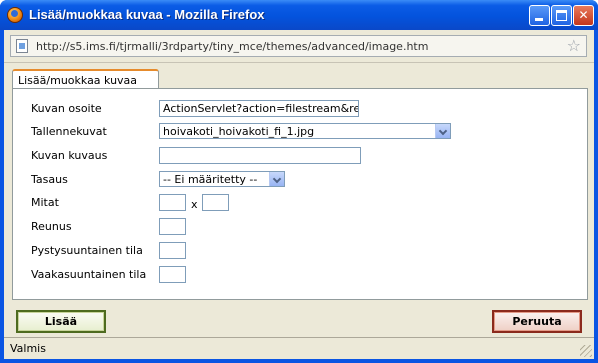  I want to click on insert-button: Lisää, so click(61, 321).